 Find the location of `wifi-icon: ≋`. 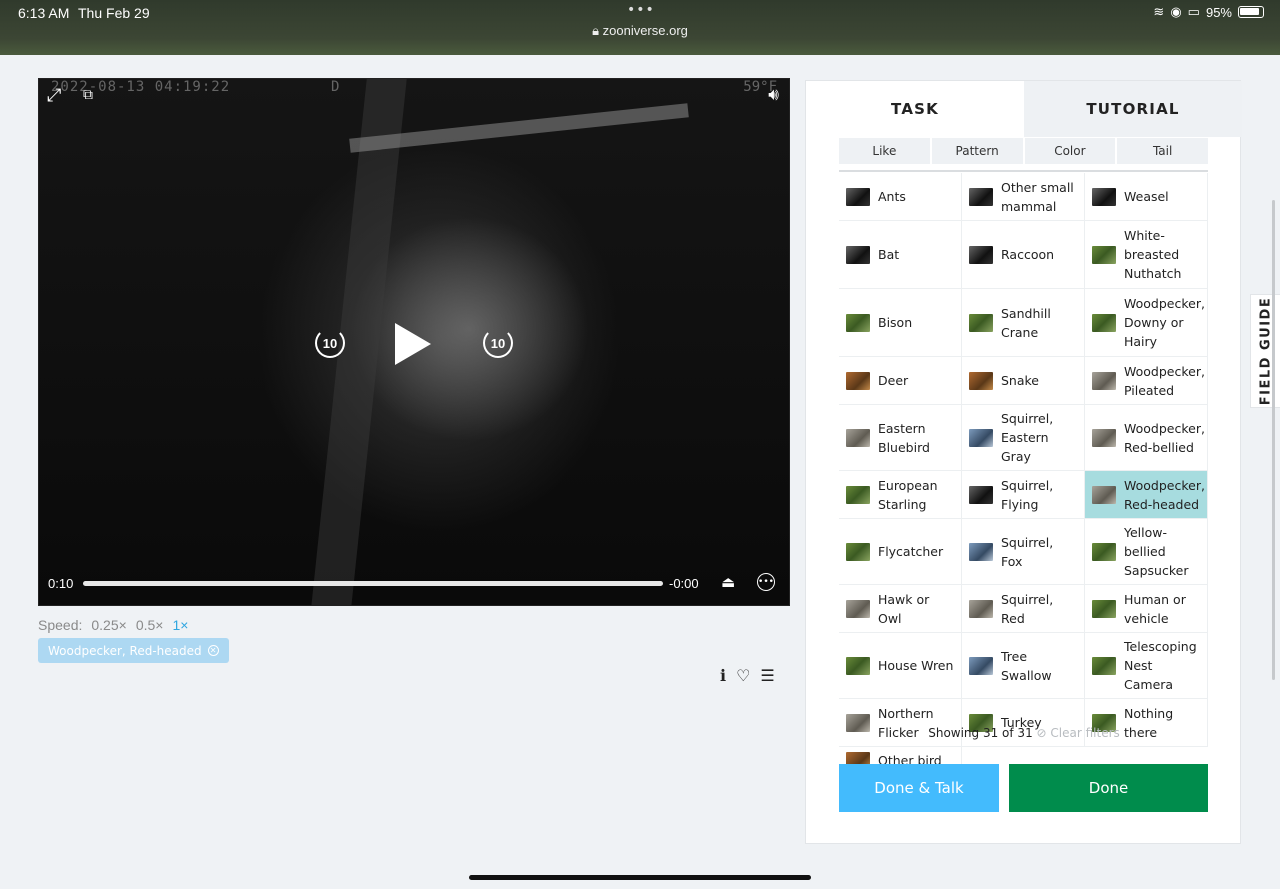

wifi-icon: ≋ is located at coordinates (1159, 11).